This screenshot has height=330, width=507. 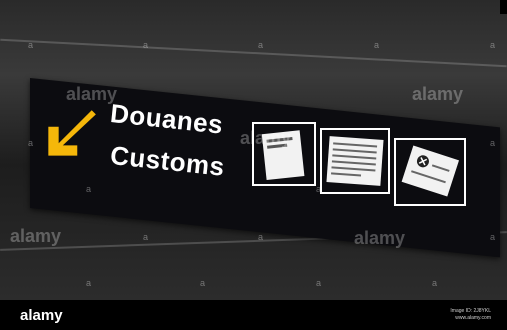 I want to click on arrow-down-left-icon, so click(x=72, y=133).